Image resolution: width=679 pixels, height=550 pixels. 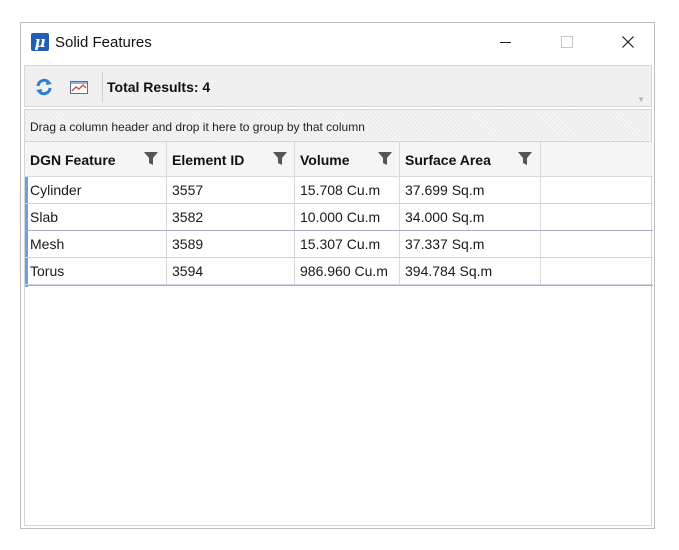 What do you see at coordinates (159, 87) in the screenshot?
I see `total-results-label: Total Results: 4` at bounding box center [159, 87].